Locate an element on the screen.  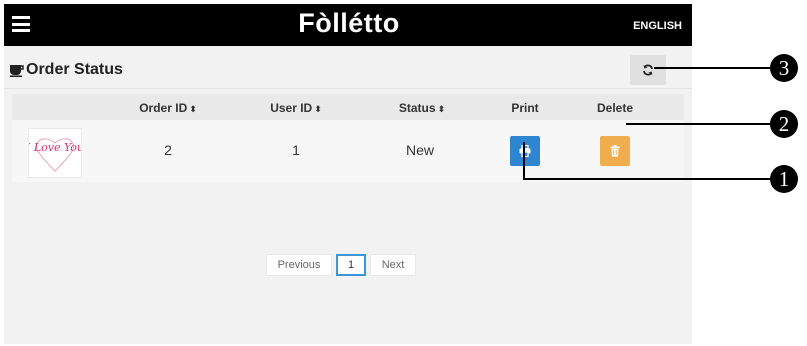
order-id-cell: 2 is located at coordinates (168, 150).